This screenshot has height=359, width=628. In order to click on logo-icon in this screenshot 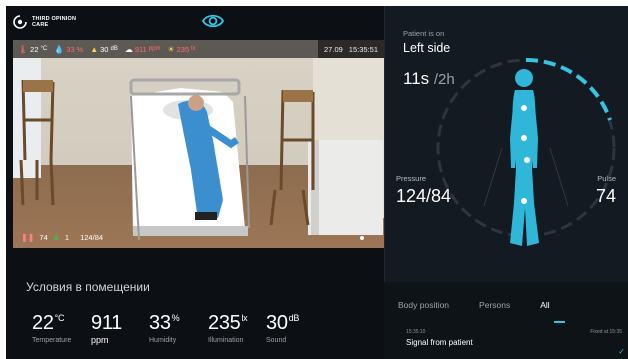, I will do `click(20, 22)`.